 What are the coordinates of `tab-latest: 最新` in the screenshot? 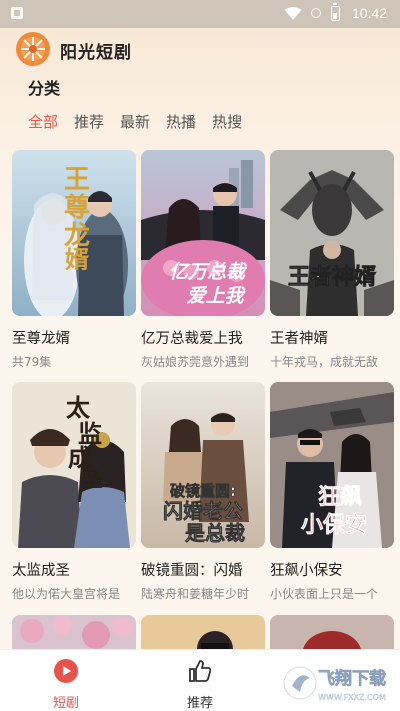 It's located at (135, 121).